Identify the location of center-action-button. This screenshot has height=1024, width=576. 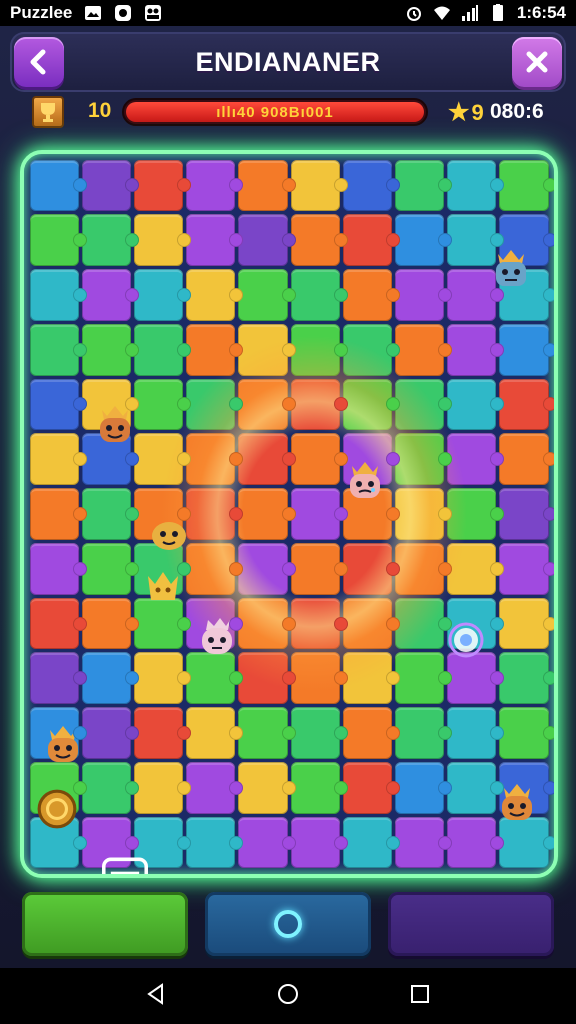
(288, 924).